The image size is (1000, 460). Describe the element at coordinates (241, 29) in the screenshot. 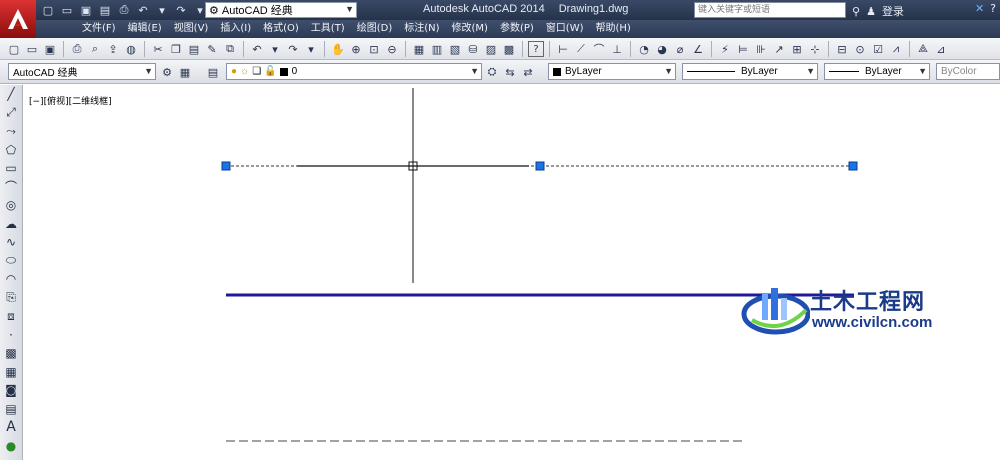

I see `menu-insert: 插入(I)` at that location.